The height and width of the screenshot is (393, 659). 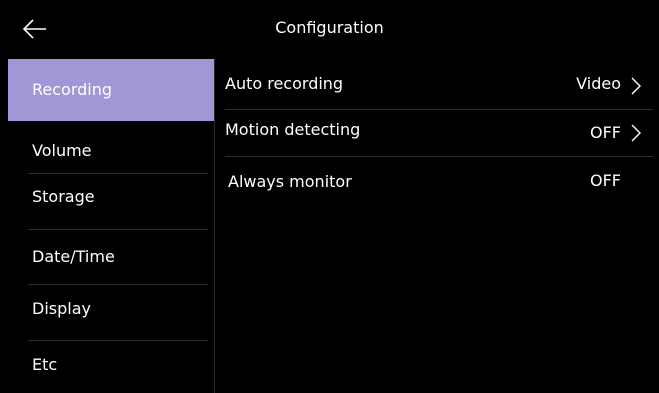 What do you see at coordinates (111, 309) in the screenshot?
I see `sidebar-item-display: Display` at bounding box center [111, 309].